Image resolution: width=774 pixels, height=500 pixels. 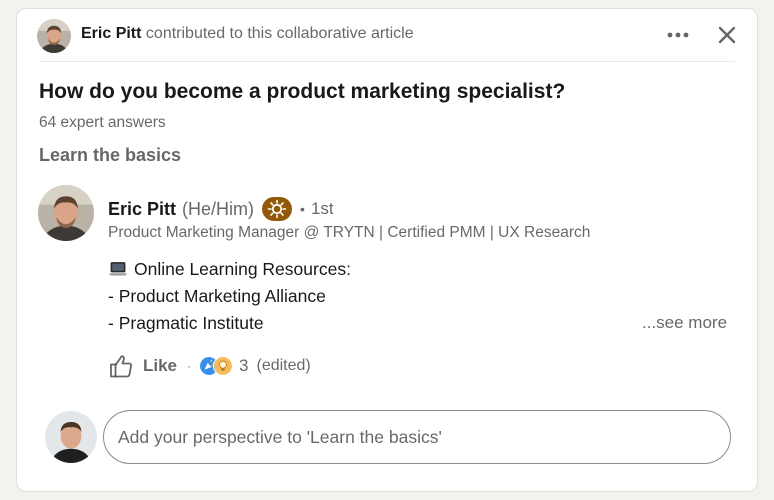 What do you see at coordinates (678, 35) in the screenshot?
I see `ellipsis-icon` at bounding box center [678, 35].